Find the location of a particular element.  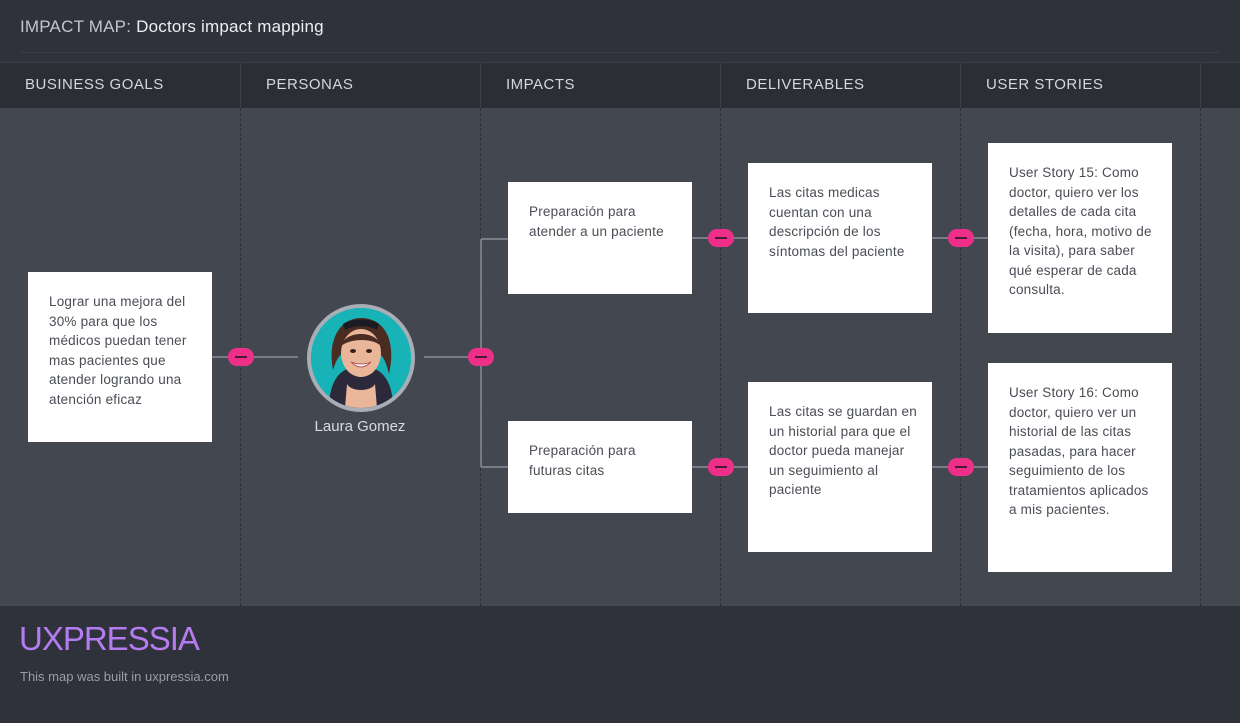

footer-credit: This map was built in uxpressia.com is located at coordinates (124, 676).